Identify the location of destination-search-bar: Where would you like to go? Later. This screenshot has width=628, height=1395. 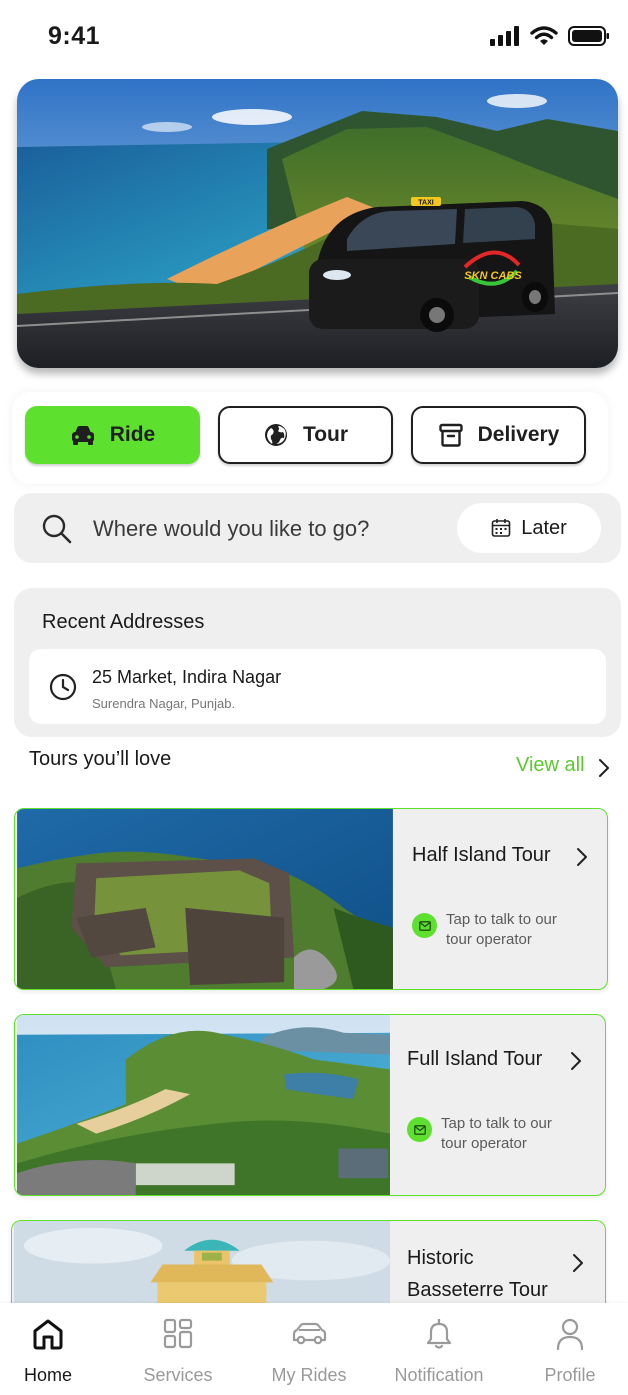
(317, 528).